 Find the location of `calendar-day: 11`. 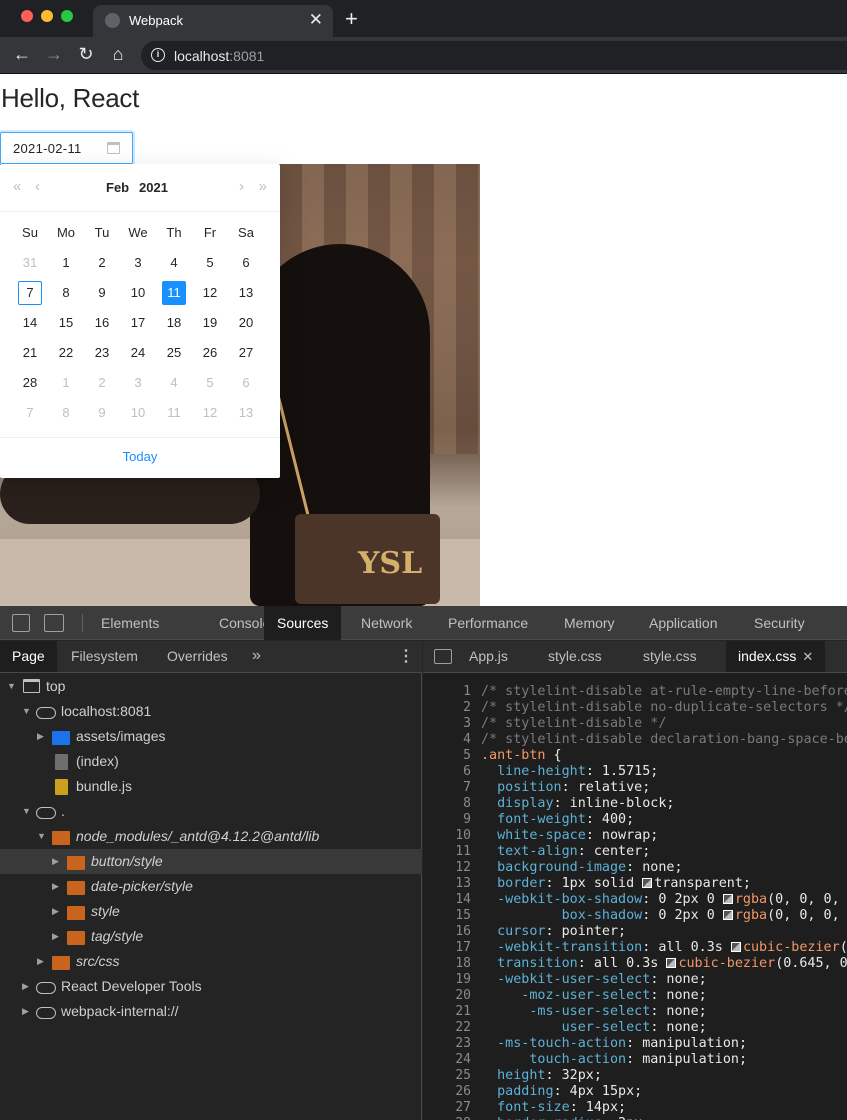

calendar-day: 11 is located at coordinates (174, 413).